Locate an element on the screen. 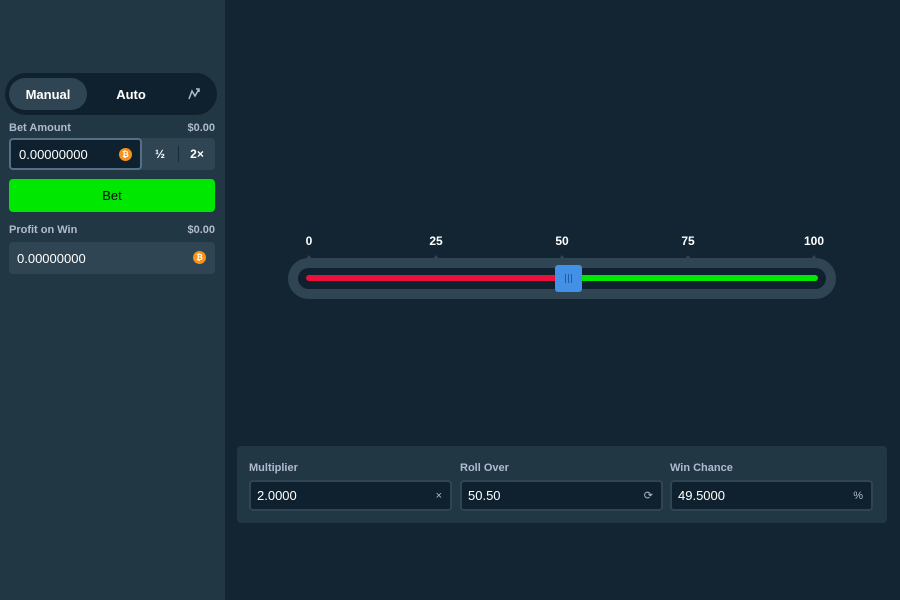 This screenshot has width=900, height=600. multiplier-input: 2.0000 × is located at coordinates (350, 495).